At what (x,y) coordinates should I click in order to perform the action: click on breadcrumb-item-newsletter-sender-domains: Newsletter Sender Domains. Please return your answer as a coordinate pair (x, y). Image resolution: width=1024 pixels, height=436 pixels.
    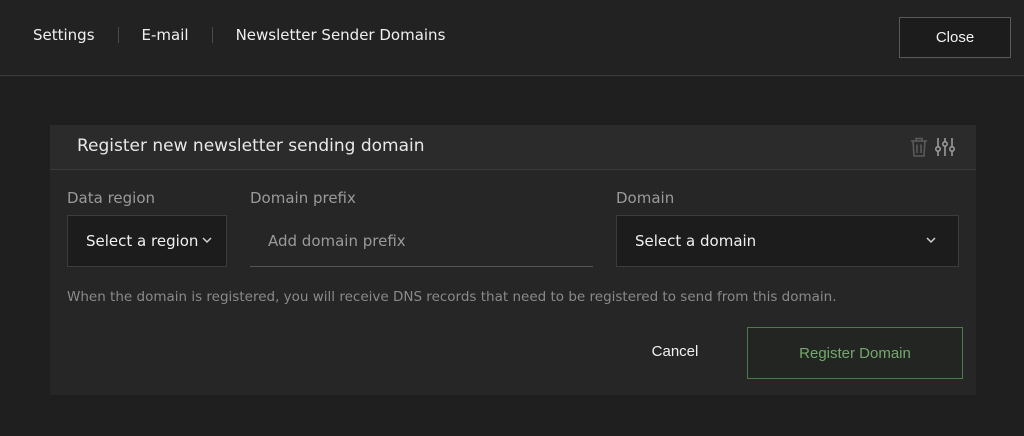
    Looking at the image, I should click on (340, 35).